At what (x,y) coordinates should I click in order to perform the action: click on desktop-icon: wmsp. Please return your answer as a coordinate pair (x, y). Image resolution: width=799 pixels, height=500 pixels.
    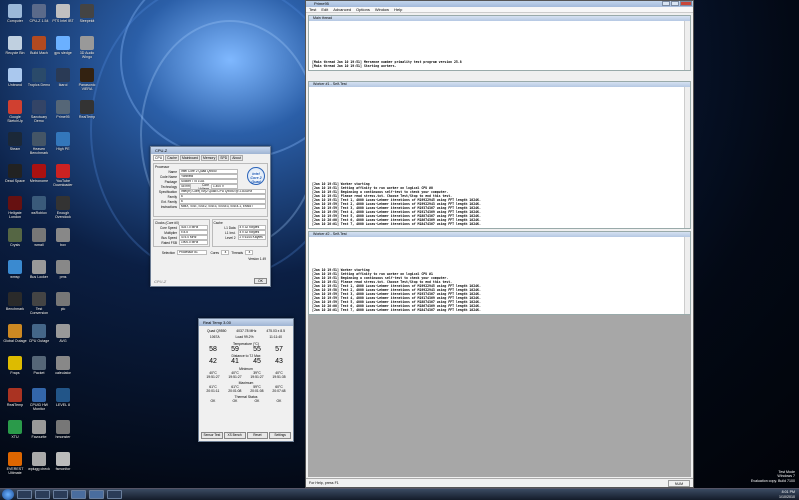
    Looking at the image, I should click on (15, 269).